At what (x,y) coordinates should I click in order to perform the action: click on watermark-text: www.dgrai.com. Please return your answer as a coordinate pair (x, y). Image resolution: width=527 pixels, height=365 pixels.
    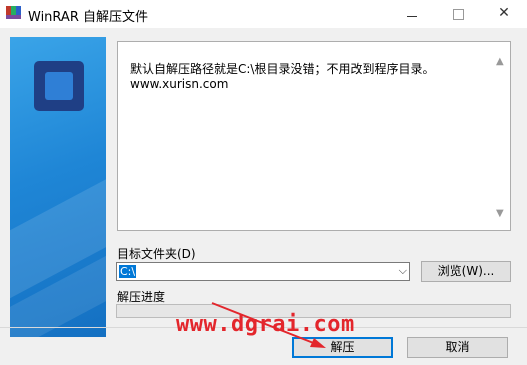
    Looking at the image, I should click on (265, 324).